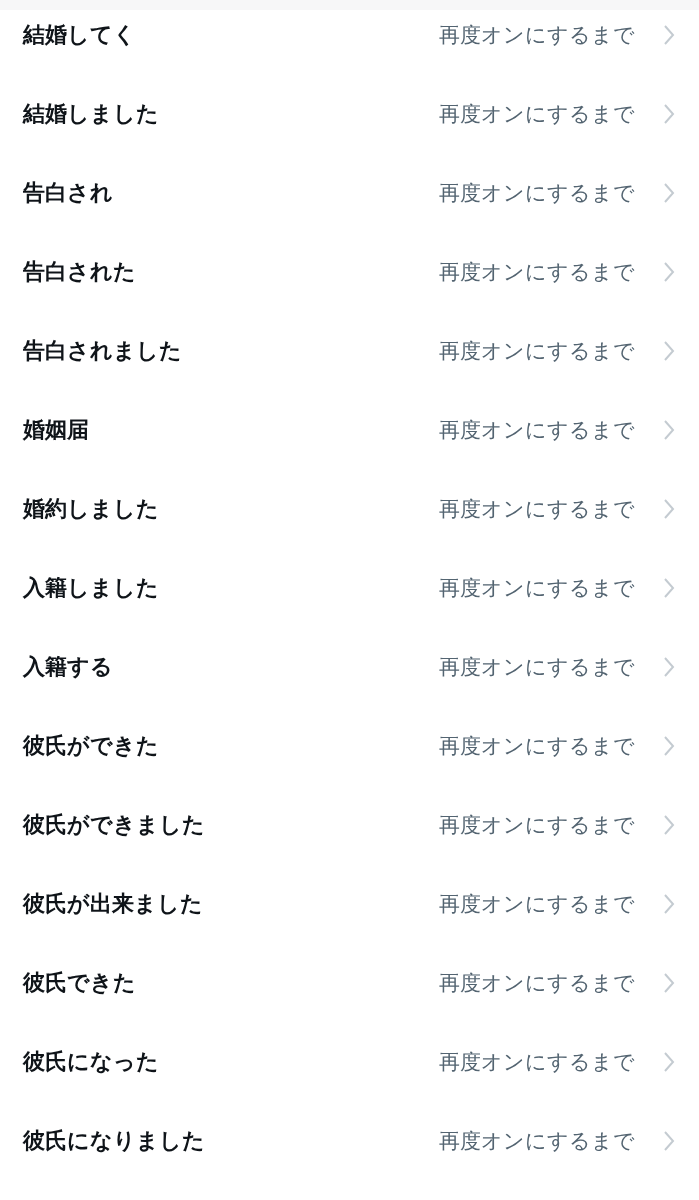 This screenshot has width=699, height=1200. What do you see at coordinates (80, 271) in the screenshot?
I see `keyword-label: 告白された` at bounding box center [80, 271].